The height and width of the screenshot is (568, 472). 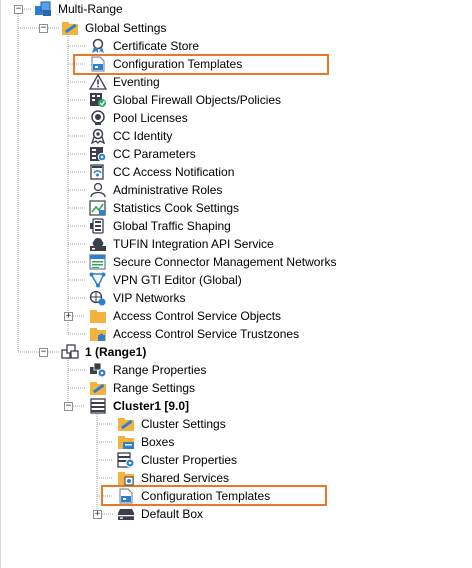 I want to click on tree-node-label: Secure Connector Management Networks, so click(x=225, y=262).